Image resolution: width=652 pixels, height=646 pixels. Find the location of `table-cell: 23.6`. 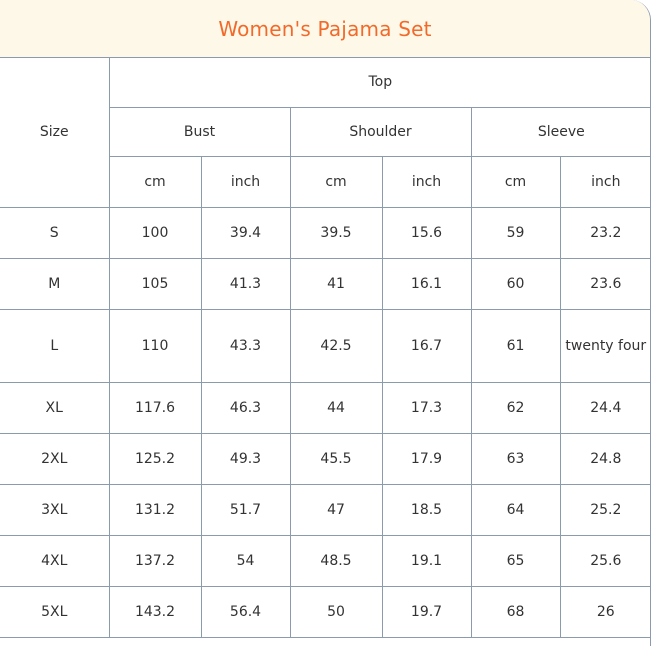

table-cell: 23.6 is located at coordinates (604, 283).